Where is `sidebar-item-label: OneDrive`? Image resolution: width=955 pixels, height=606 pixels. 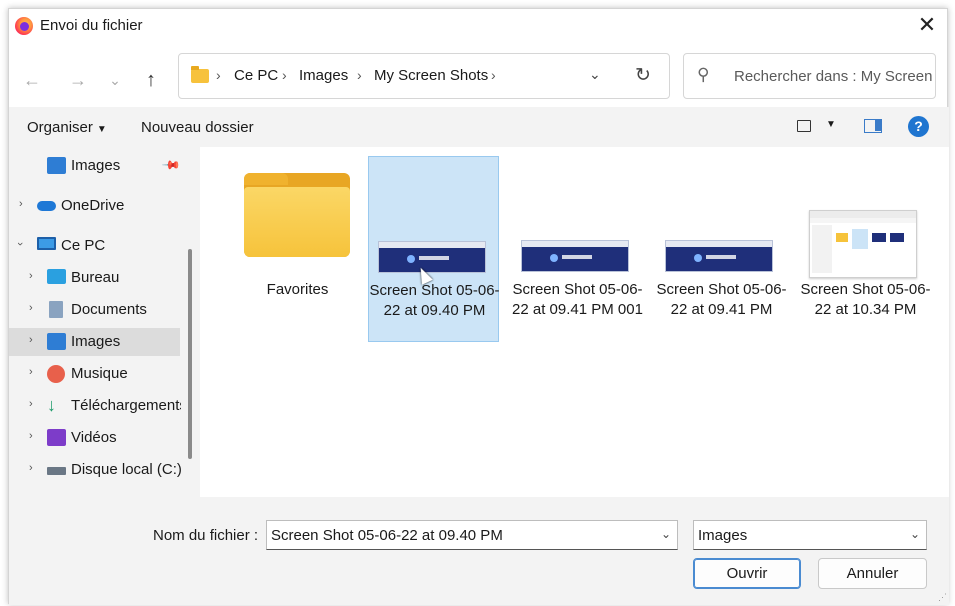 sidebar-item-label: OneDrive is located at coordinates (93, 205).